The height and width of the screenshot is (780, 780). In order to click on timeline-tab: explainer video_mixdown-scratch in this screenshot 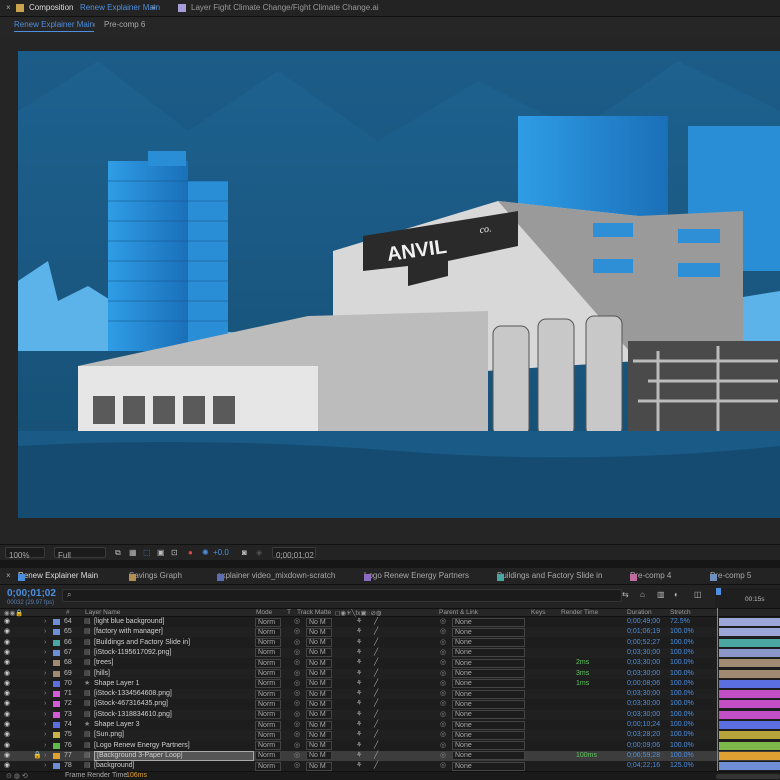, I will do `click(276, 576)`.